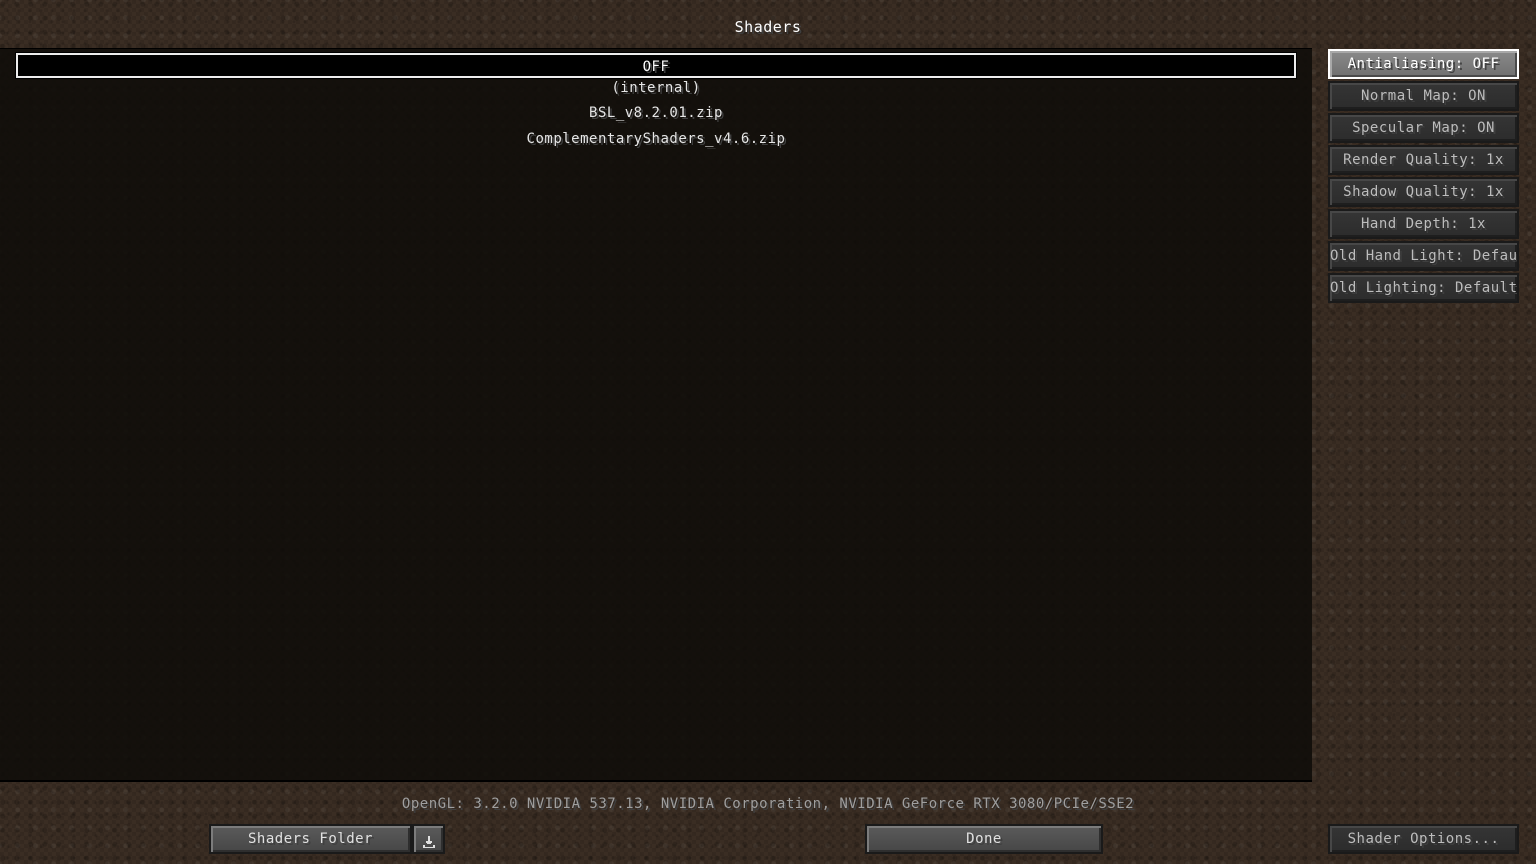  Describe the element at coordinates (1423, 96) in the screenshot. I see `normal-map-button: Normal Map: ON` at that location.